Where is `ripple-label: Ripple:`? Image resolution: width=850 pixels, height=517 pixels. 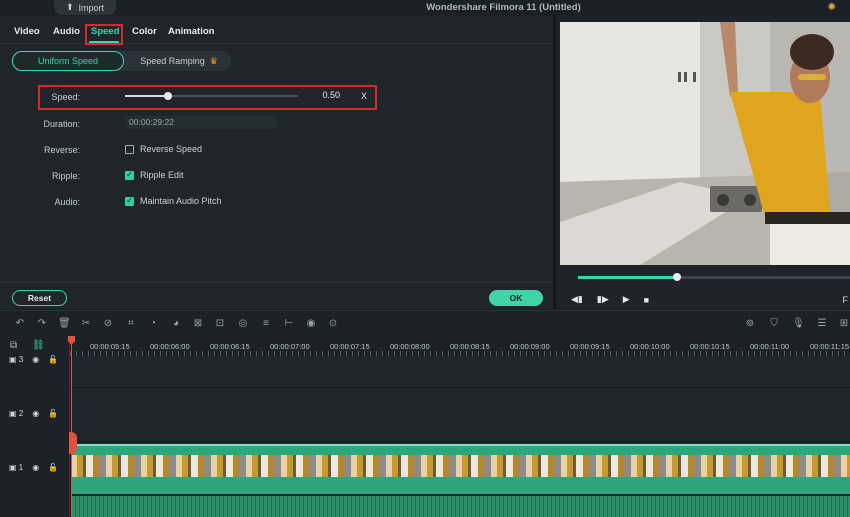
ripple-label: Ripple: is located at coordinates (65, 176).